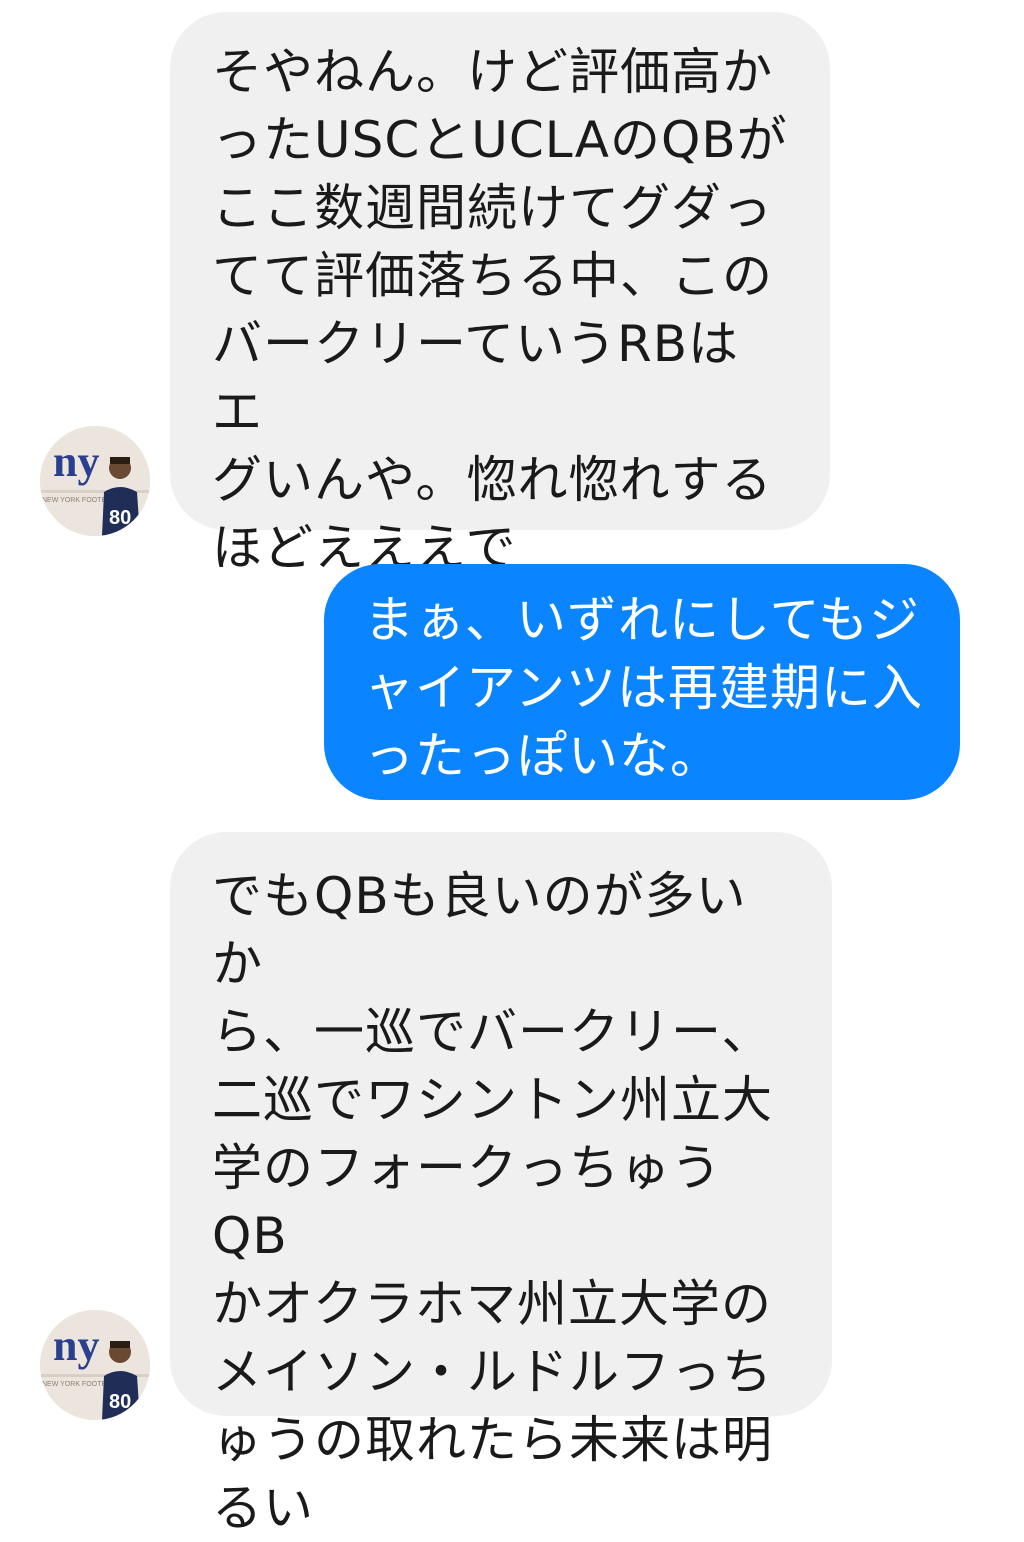  I want to click on outgoing-message-bubble: まぁ、いずれにしてもジ ャイアンツは再建期に入 ったっぽいな。, so click(642, 682).